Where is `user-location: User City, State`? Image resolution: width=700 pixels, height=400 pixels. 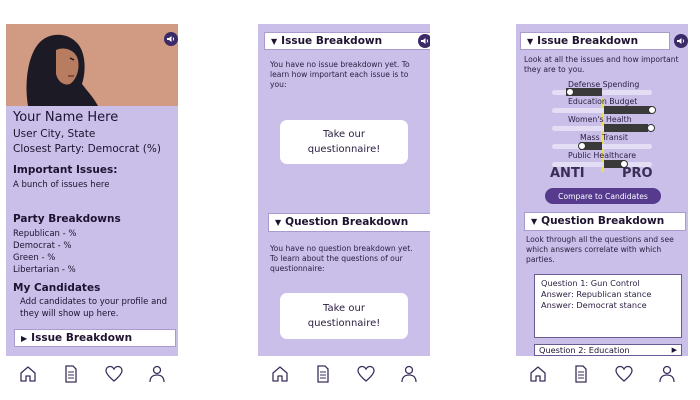
user-location: User City, State is located at coordinates (54, 134).